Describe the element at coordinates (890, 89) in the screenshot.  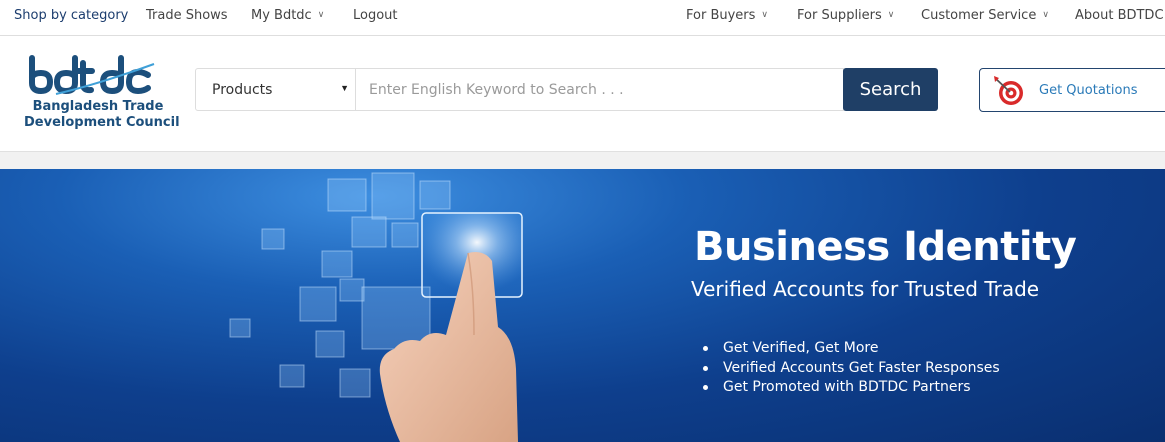
I see `search-button: Search` at that location.